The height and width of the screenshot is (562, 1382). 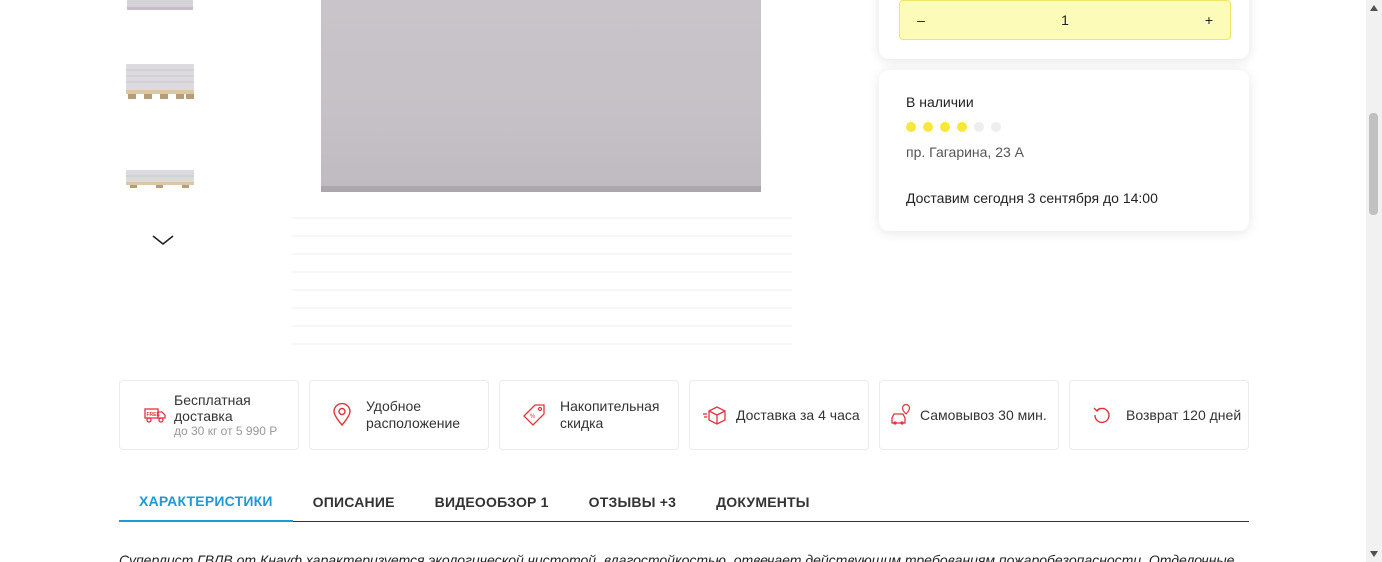 I want to click on svg-text: FREE, so click(x=154, y=415).